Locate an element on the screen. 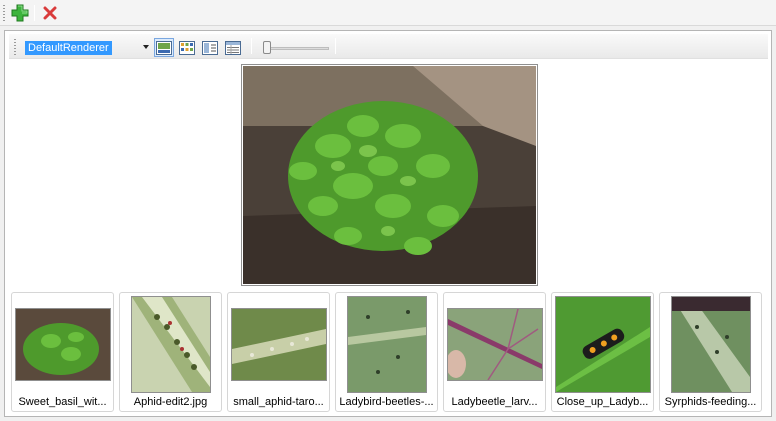  ladybird-larva-closeup-thumbnail is located at coordinates (603, 344).